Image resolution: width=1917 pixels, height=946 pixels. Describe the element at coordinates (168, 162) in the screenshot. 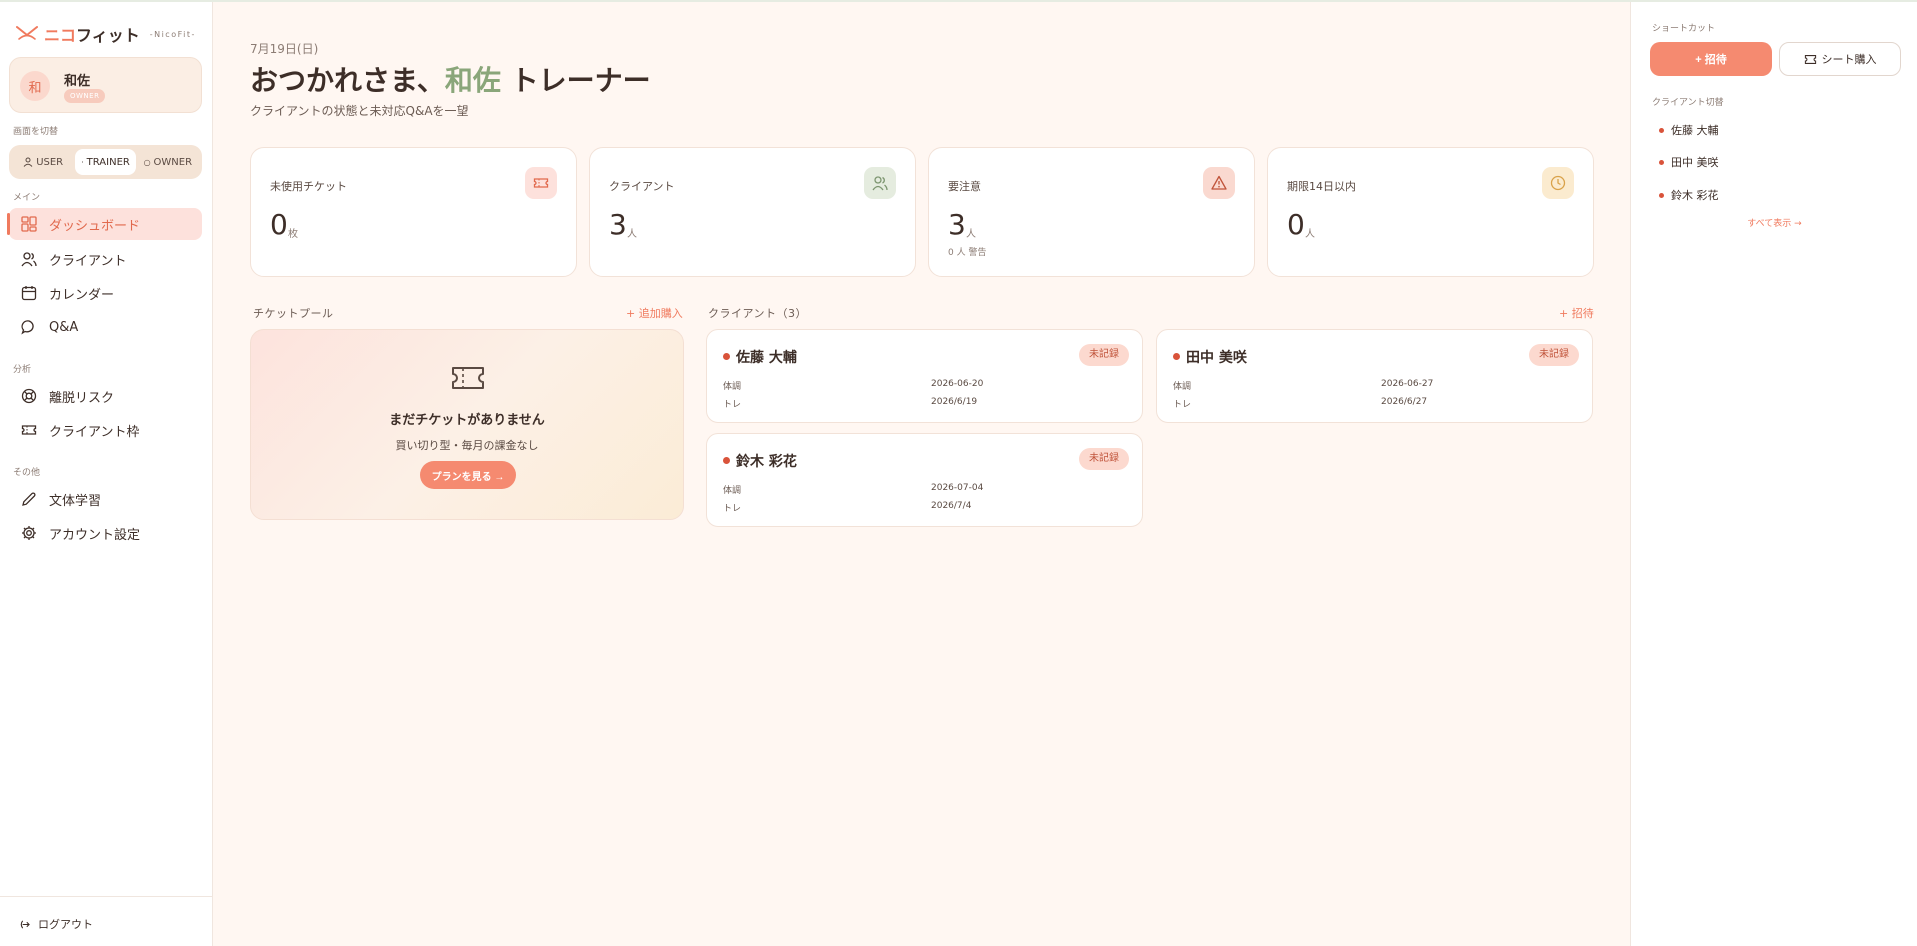

I see `role-owner: ○ OWNER` at that location.